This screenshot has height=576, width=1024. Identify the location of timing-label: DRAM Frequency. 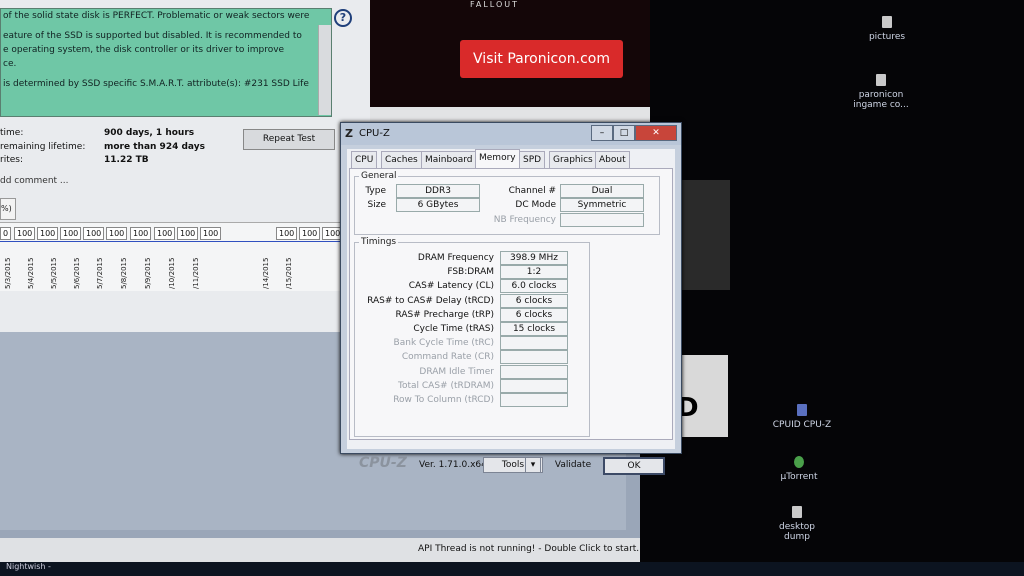
(455, 258).